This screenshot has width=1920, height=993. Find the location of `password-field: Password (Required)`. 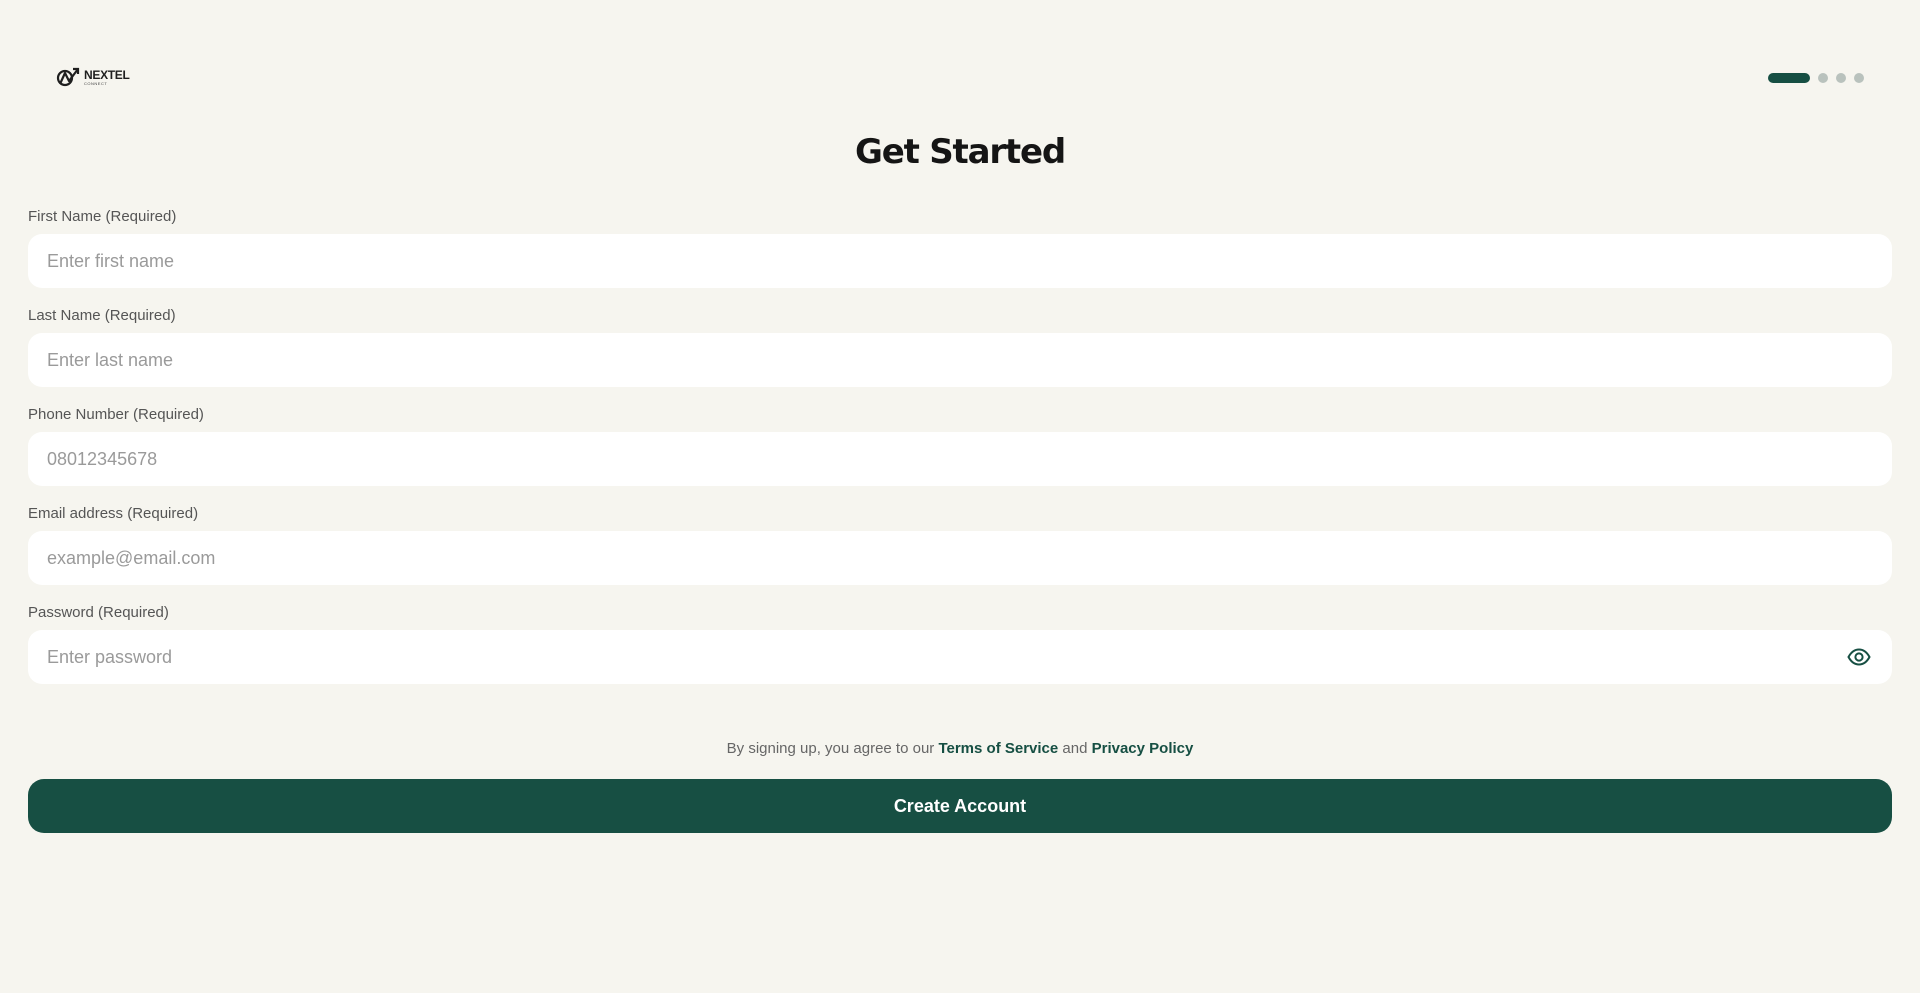

password-field: Password (Required) is located at coordinates (960, 644).